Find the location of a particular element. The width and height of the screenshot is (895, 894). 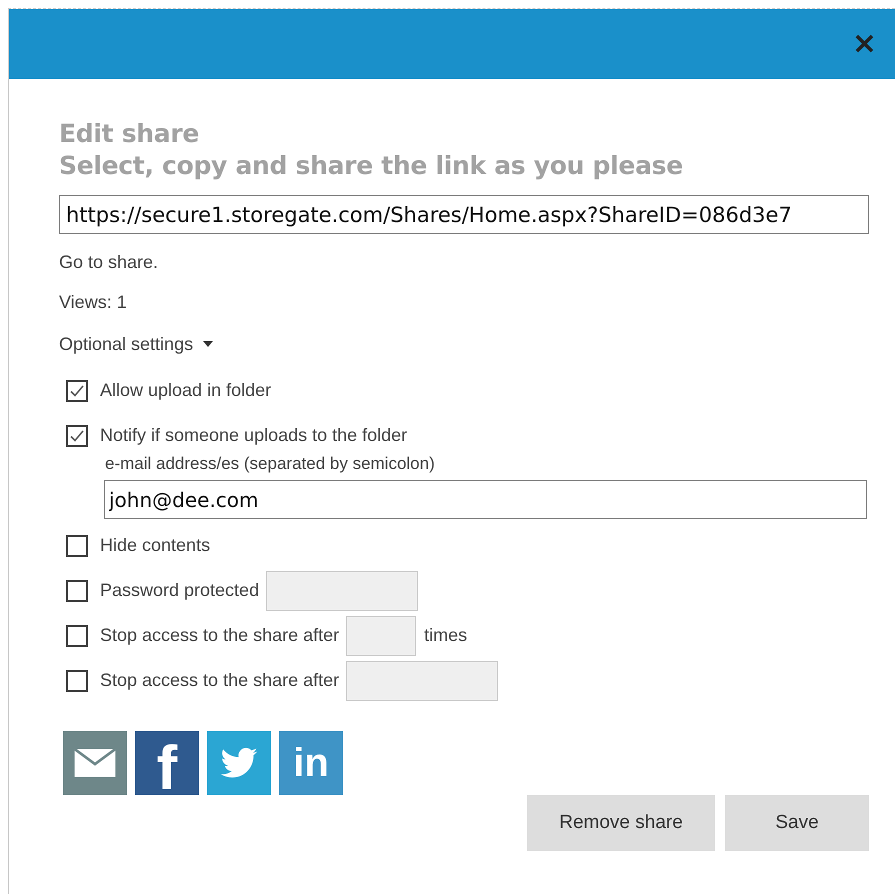

envelope-icon is located at coordinates (95, 763).